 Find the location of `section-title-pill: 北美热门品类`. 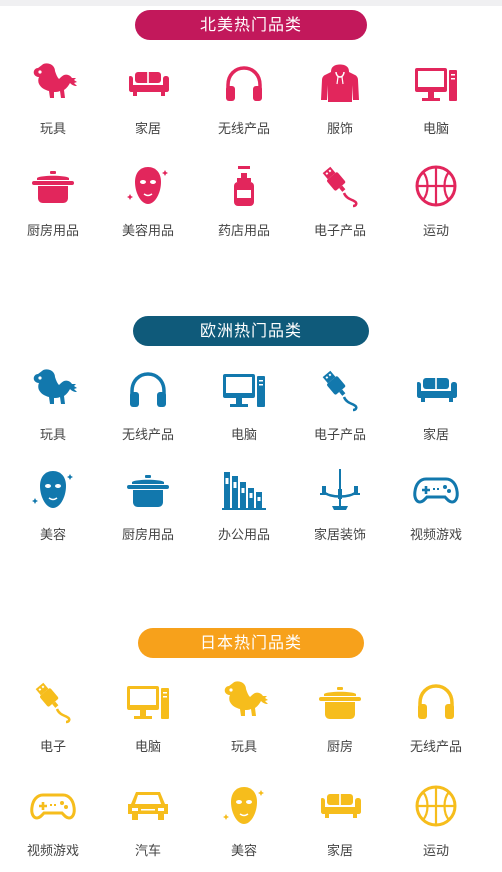

section-title-pill: 北美热门品类 is located at coordinates (251, 25).